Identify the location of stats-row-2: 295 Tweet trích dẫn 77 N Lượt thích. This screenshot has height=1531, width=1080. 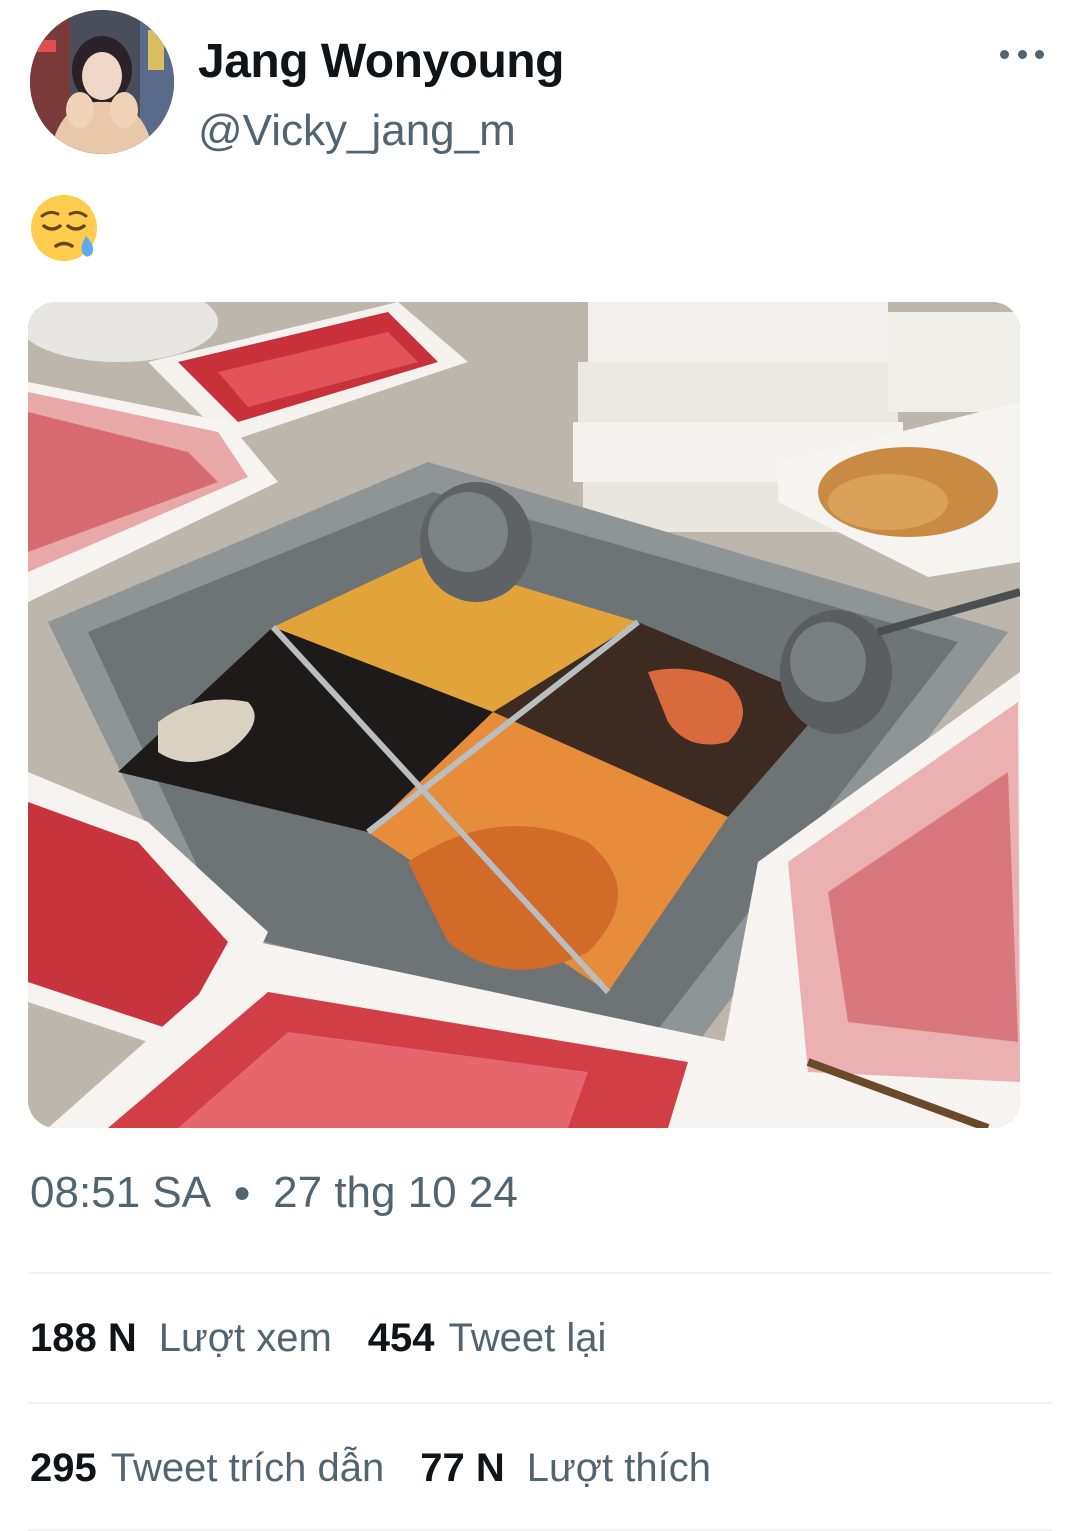
(388, 1468).